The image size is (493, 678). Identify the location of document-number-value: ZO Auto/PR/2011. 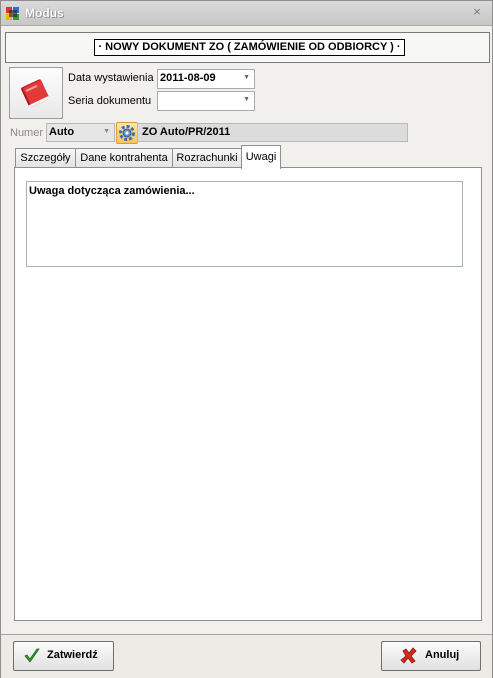
(186, 132).